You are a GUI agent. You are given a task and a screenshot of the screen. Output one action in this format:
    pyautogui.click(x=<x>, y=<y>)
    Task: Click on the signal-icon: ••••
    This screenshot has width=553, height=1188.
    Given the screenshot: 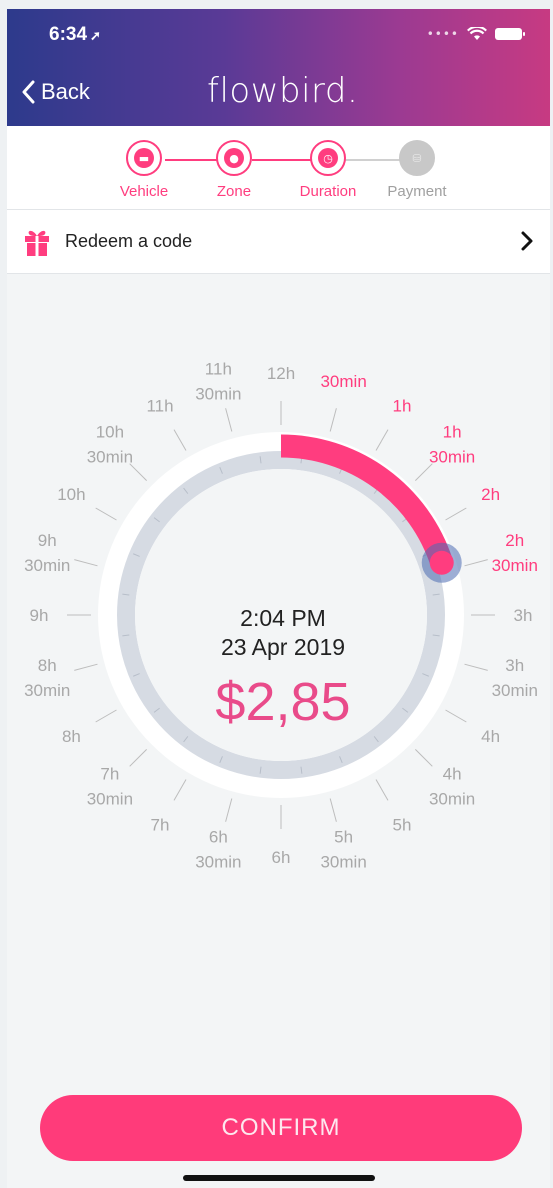 What is the action you would take?
    pyautogui.click(x=442, y=34)
    